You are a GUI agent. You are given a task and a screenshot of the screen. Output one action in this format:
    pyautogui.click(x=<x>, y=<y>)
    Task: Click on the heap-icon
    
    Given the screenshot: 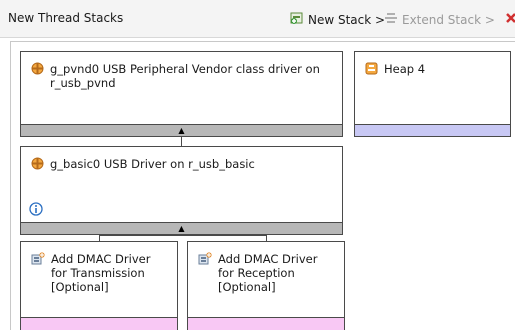 What is the action you would take?
    pyautogui.click(x=371, y=70)
    